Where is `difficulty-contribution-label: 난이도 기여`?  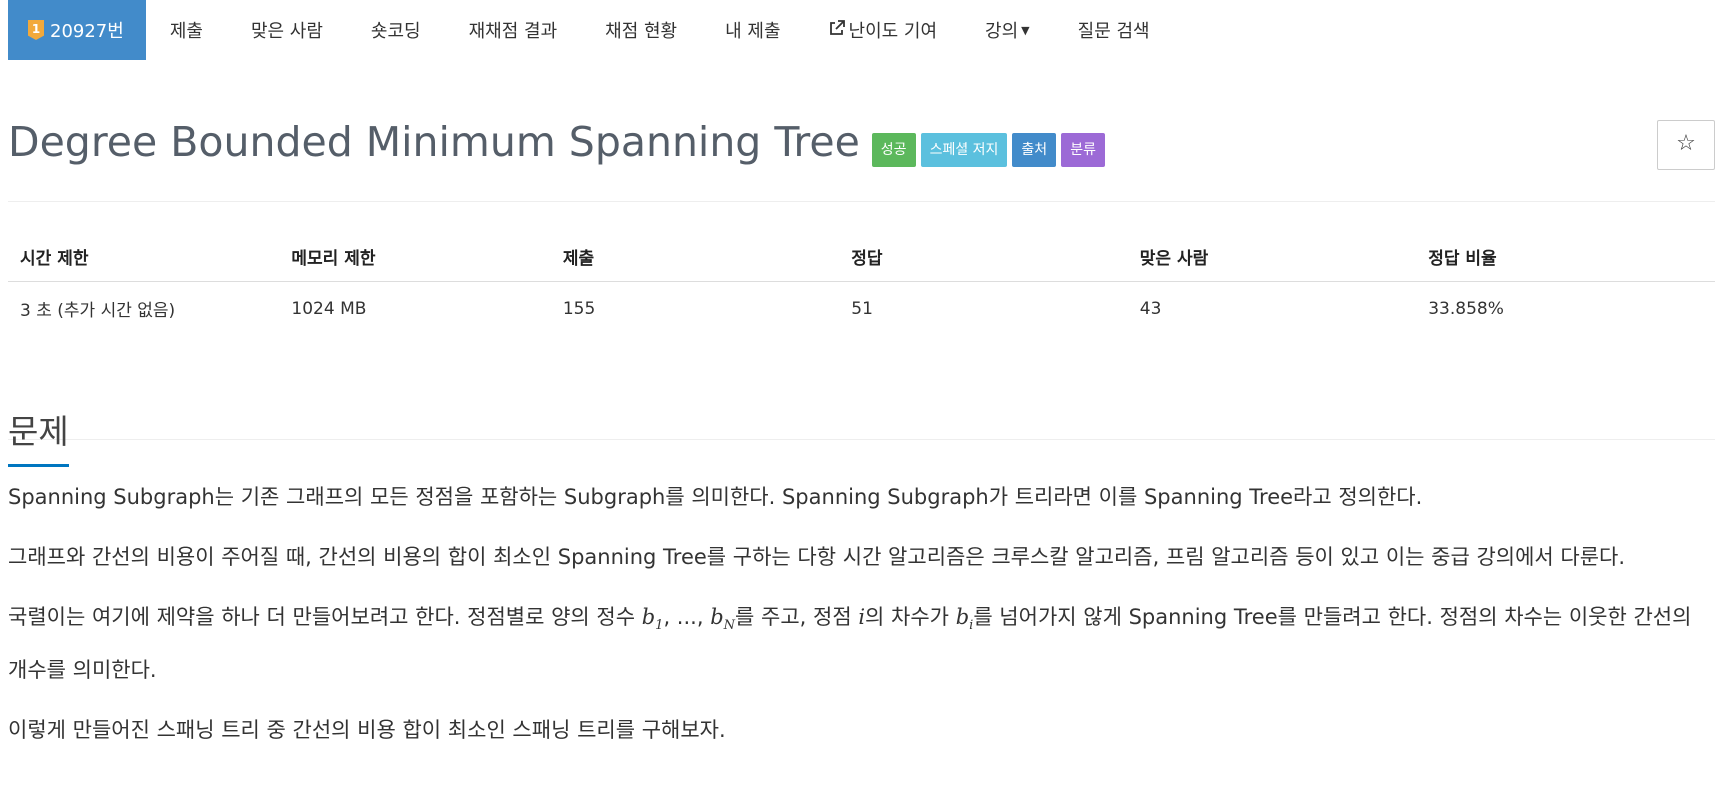 difficulty-contribution-label: 난이도 기여 is located at coordinates (893, 31).